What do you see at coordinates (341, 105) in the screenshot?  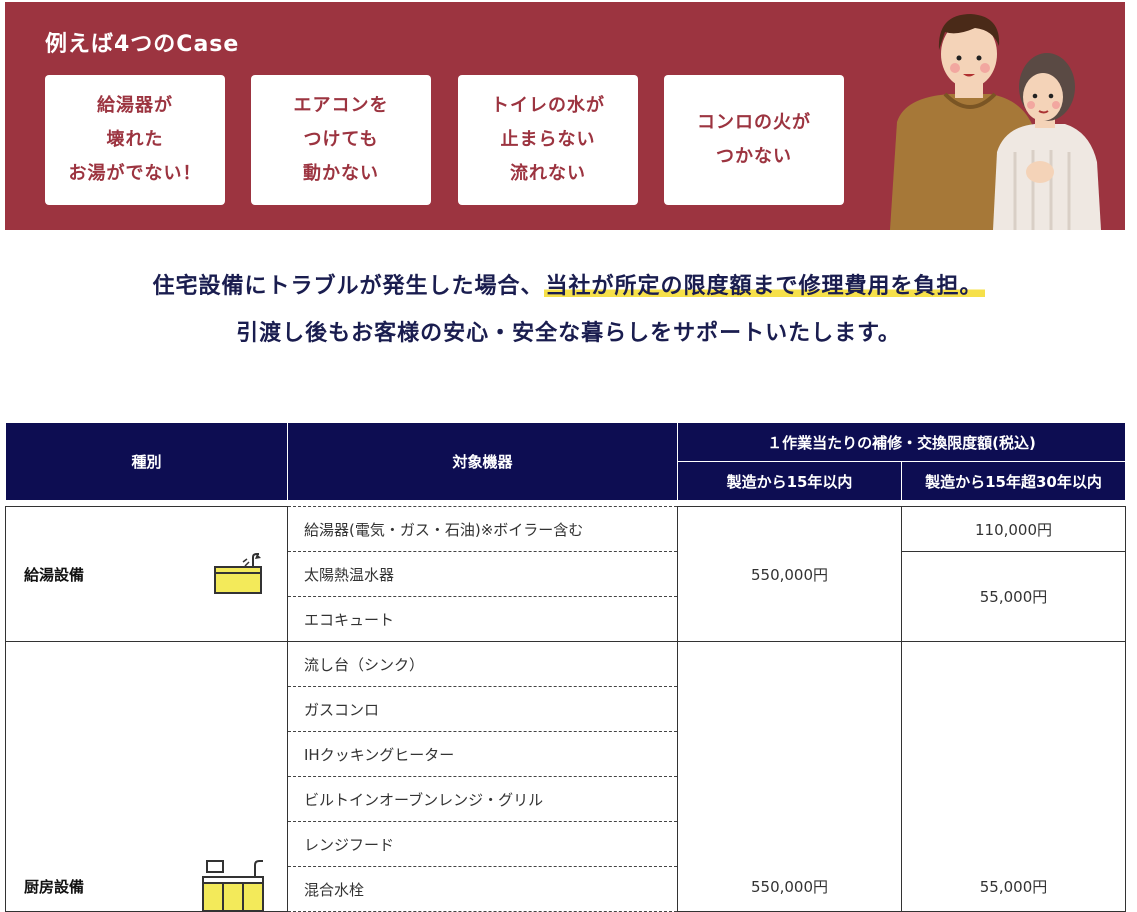 I see `case-text: エアコンを` at bounding box center [341, 105].